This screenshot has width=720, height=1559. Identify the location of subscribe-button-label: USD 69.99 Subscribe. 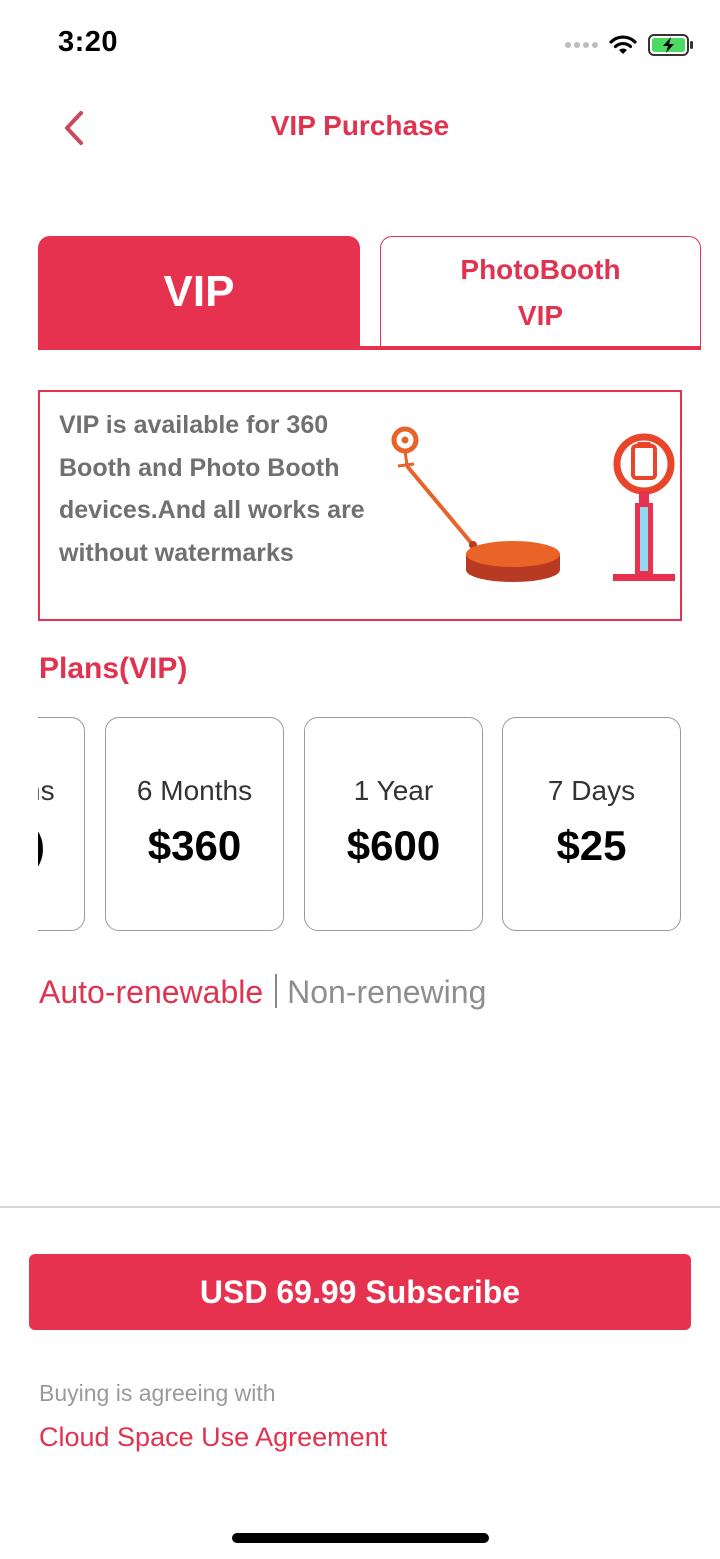
(360, 1291).